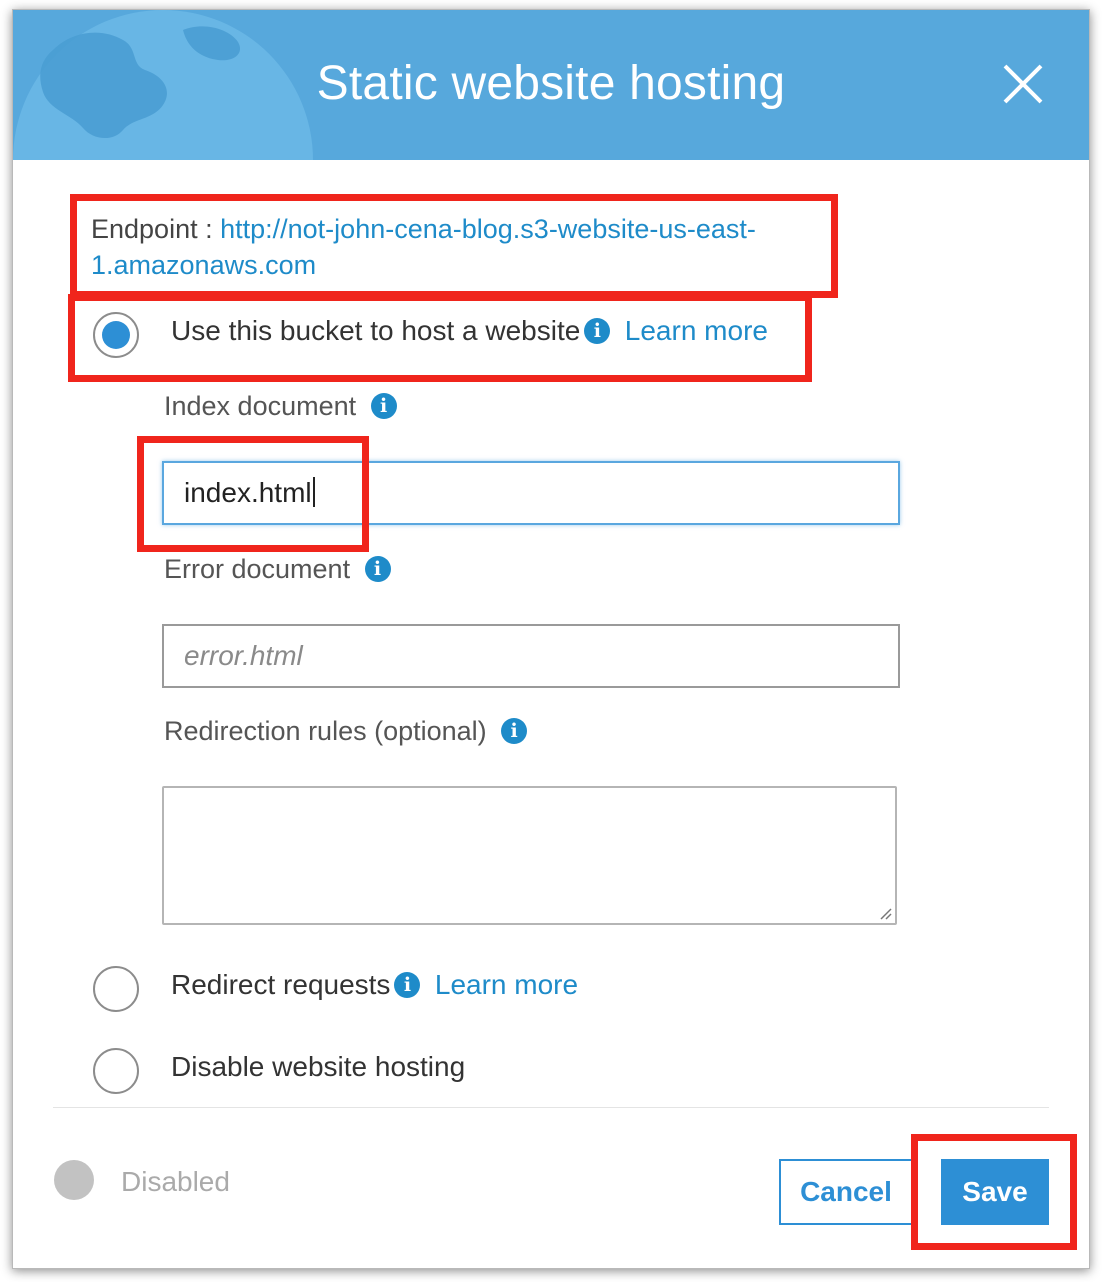 This screenshot has width=1108, height=1282. What do you see at coordinates (846, 1192) in the screenshot?
I see `cancel-button: Cancel` at bounding box center [846, 1192].